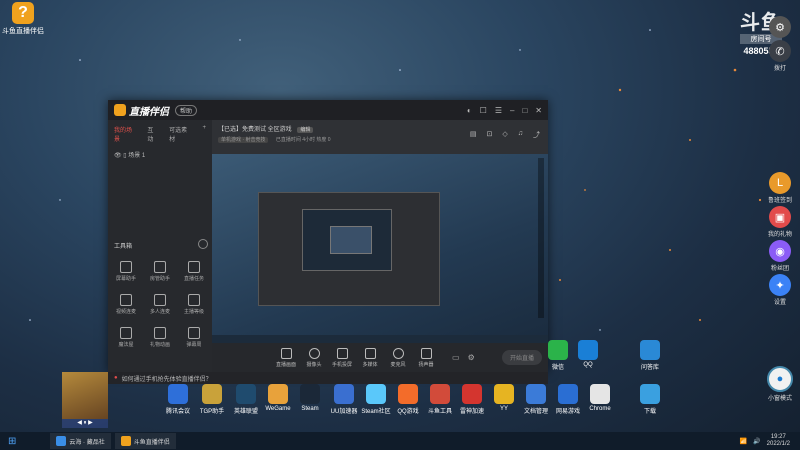  I want to click on add-scene-icon: +, so click(204, 134).